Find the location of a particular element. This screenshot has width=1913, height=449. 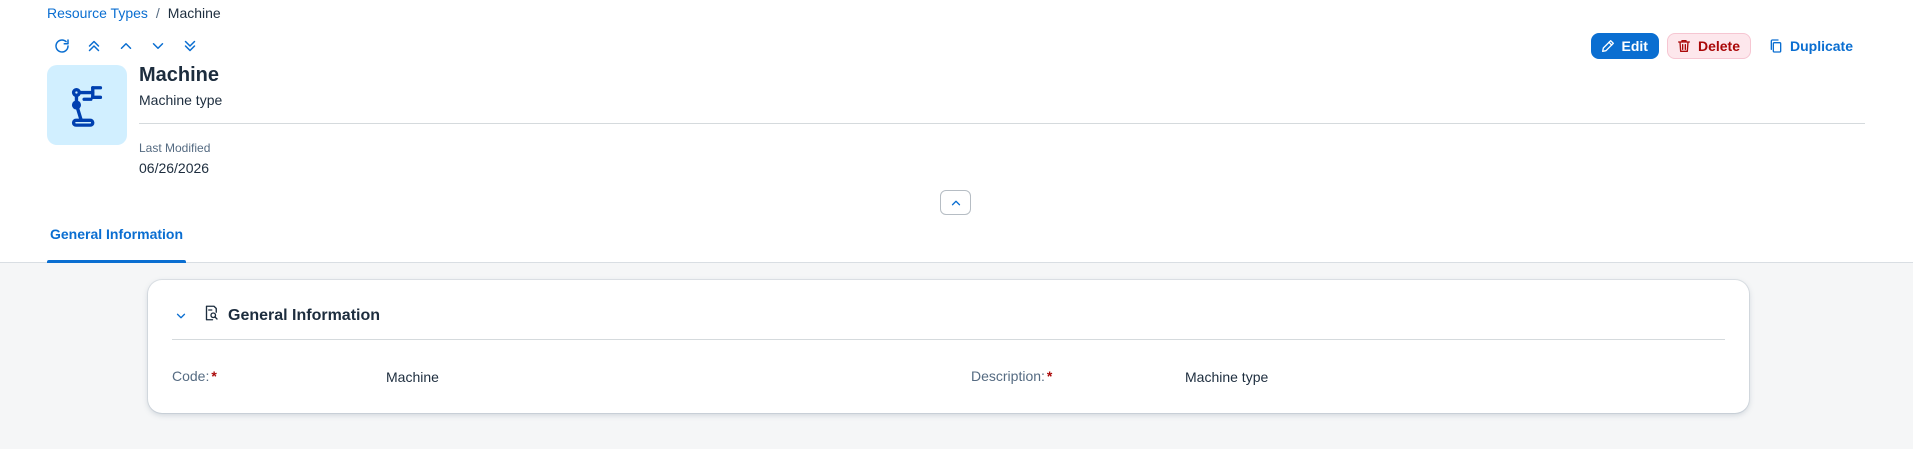

refresh-button is located at coordinates (62, 46).